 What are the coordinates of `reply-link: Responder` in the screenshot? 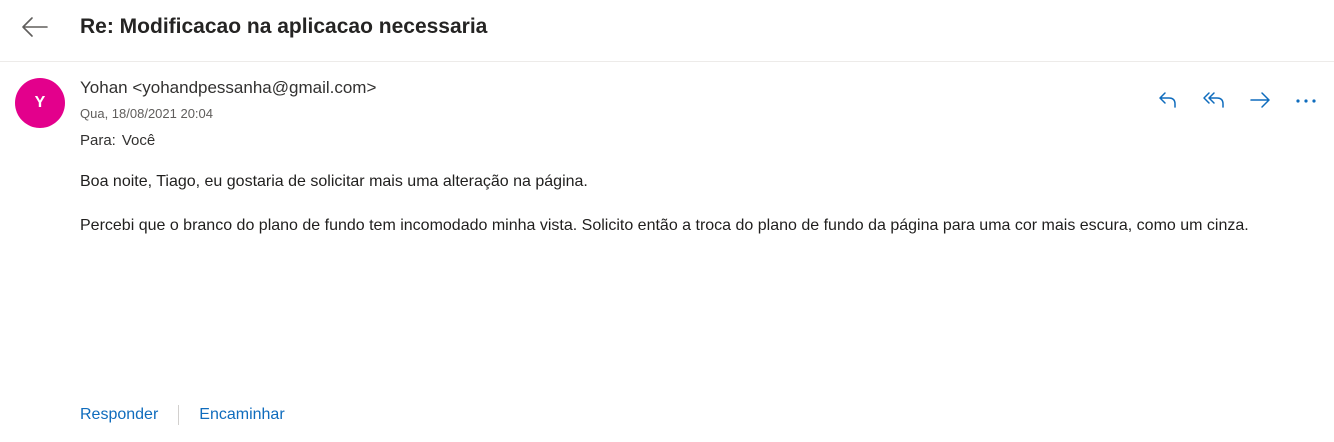 It's located at (119, 415).